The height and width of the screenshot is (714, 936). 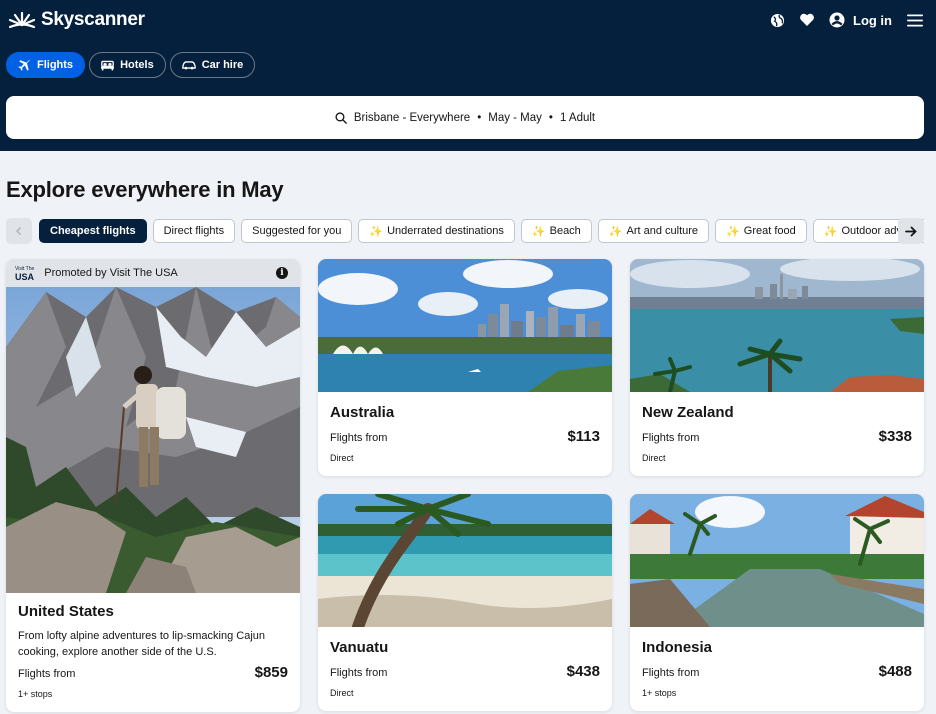 What do you see at coordinates (24, 65) in the screenshot?
I see `plane-icon` at bounding box center [24, 65].